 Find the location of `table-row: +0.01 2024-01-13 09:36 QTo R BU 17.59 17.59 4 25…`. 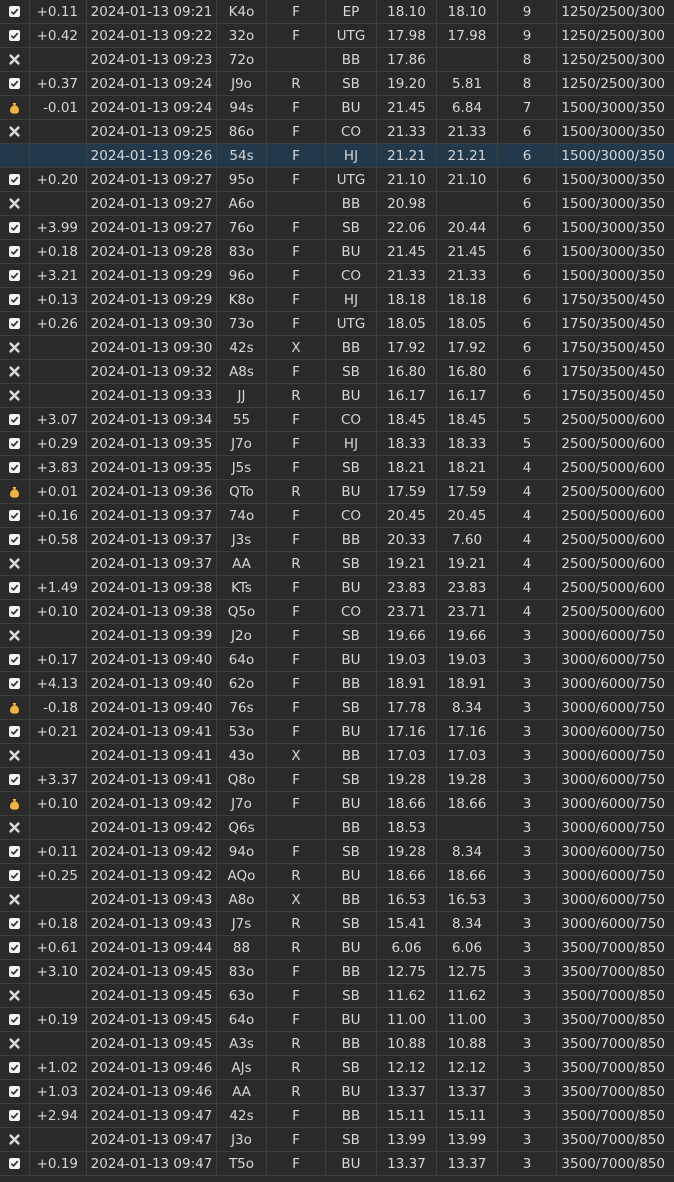

table-row: +0.01 2024-01-13 09:36 QTo R BU 17.59 17.59 4 25… is located at coordinates (337, 492).